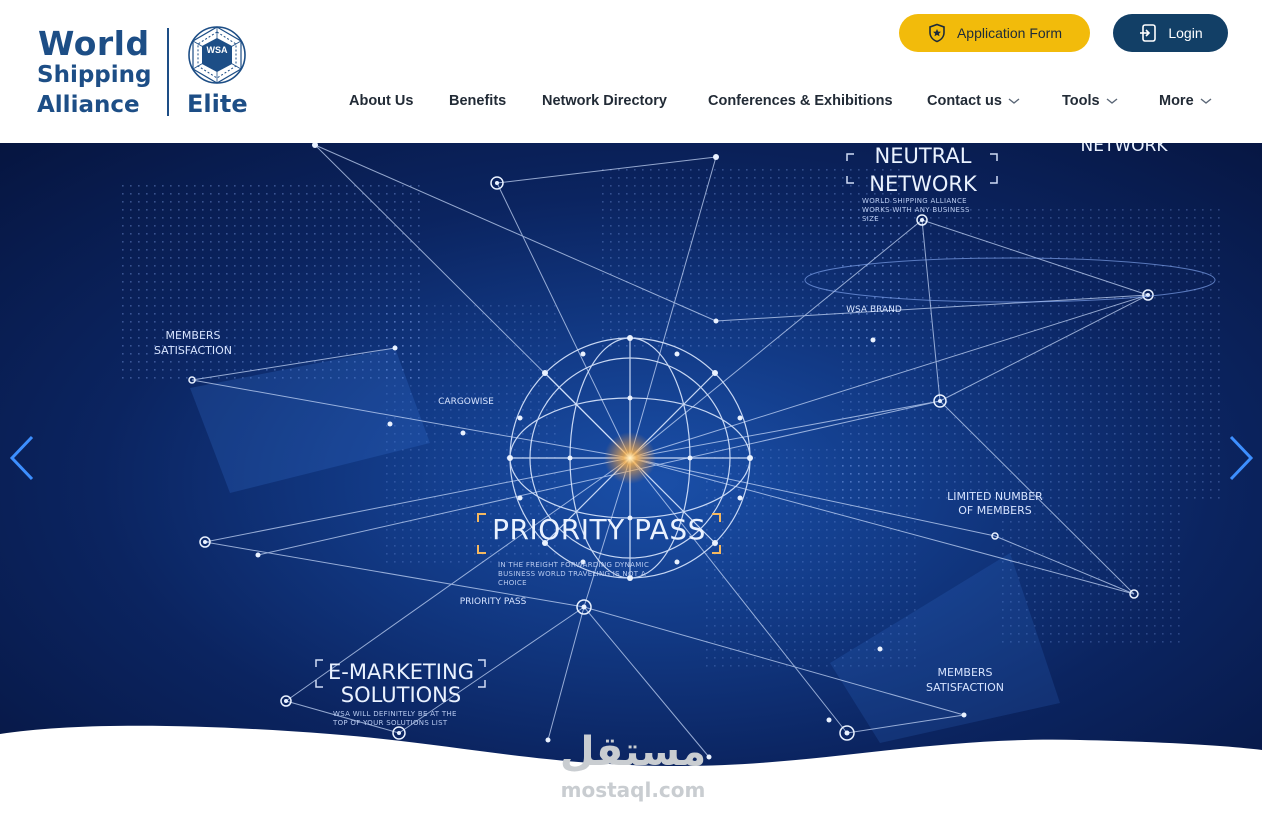 This screenshot has width=1262, height=822. What do you see at coordinates (964, 101) in the screenshot?
I see `nav-item-label: Contact us` at bounding box center [964, 101].